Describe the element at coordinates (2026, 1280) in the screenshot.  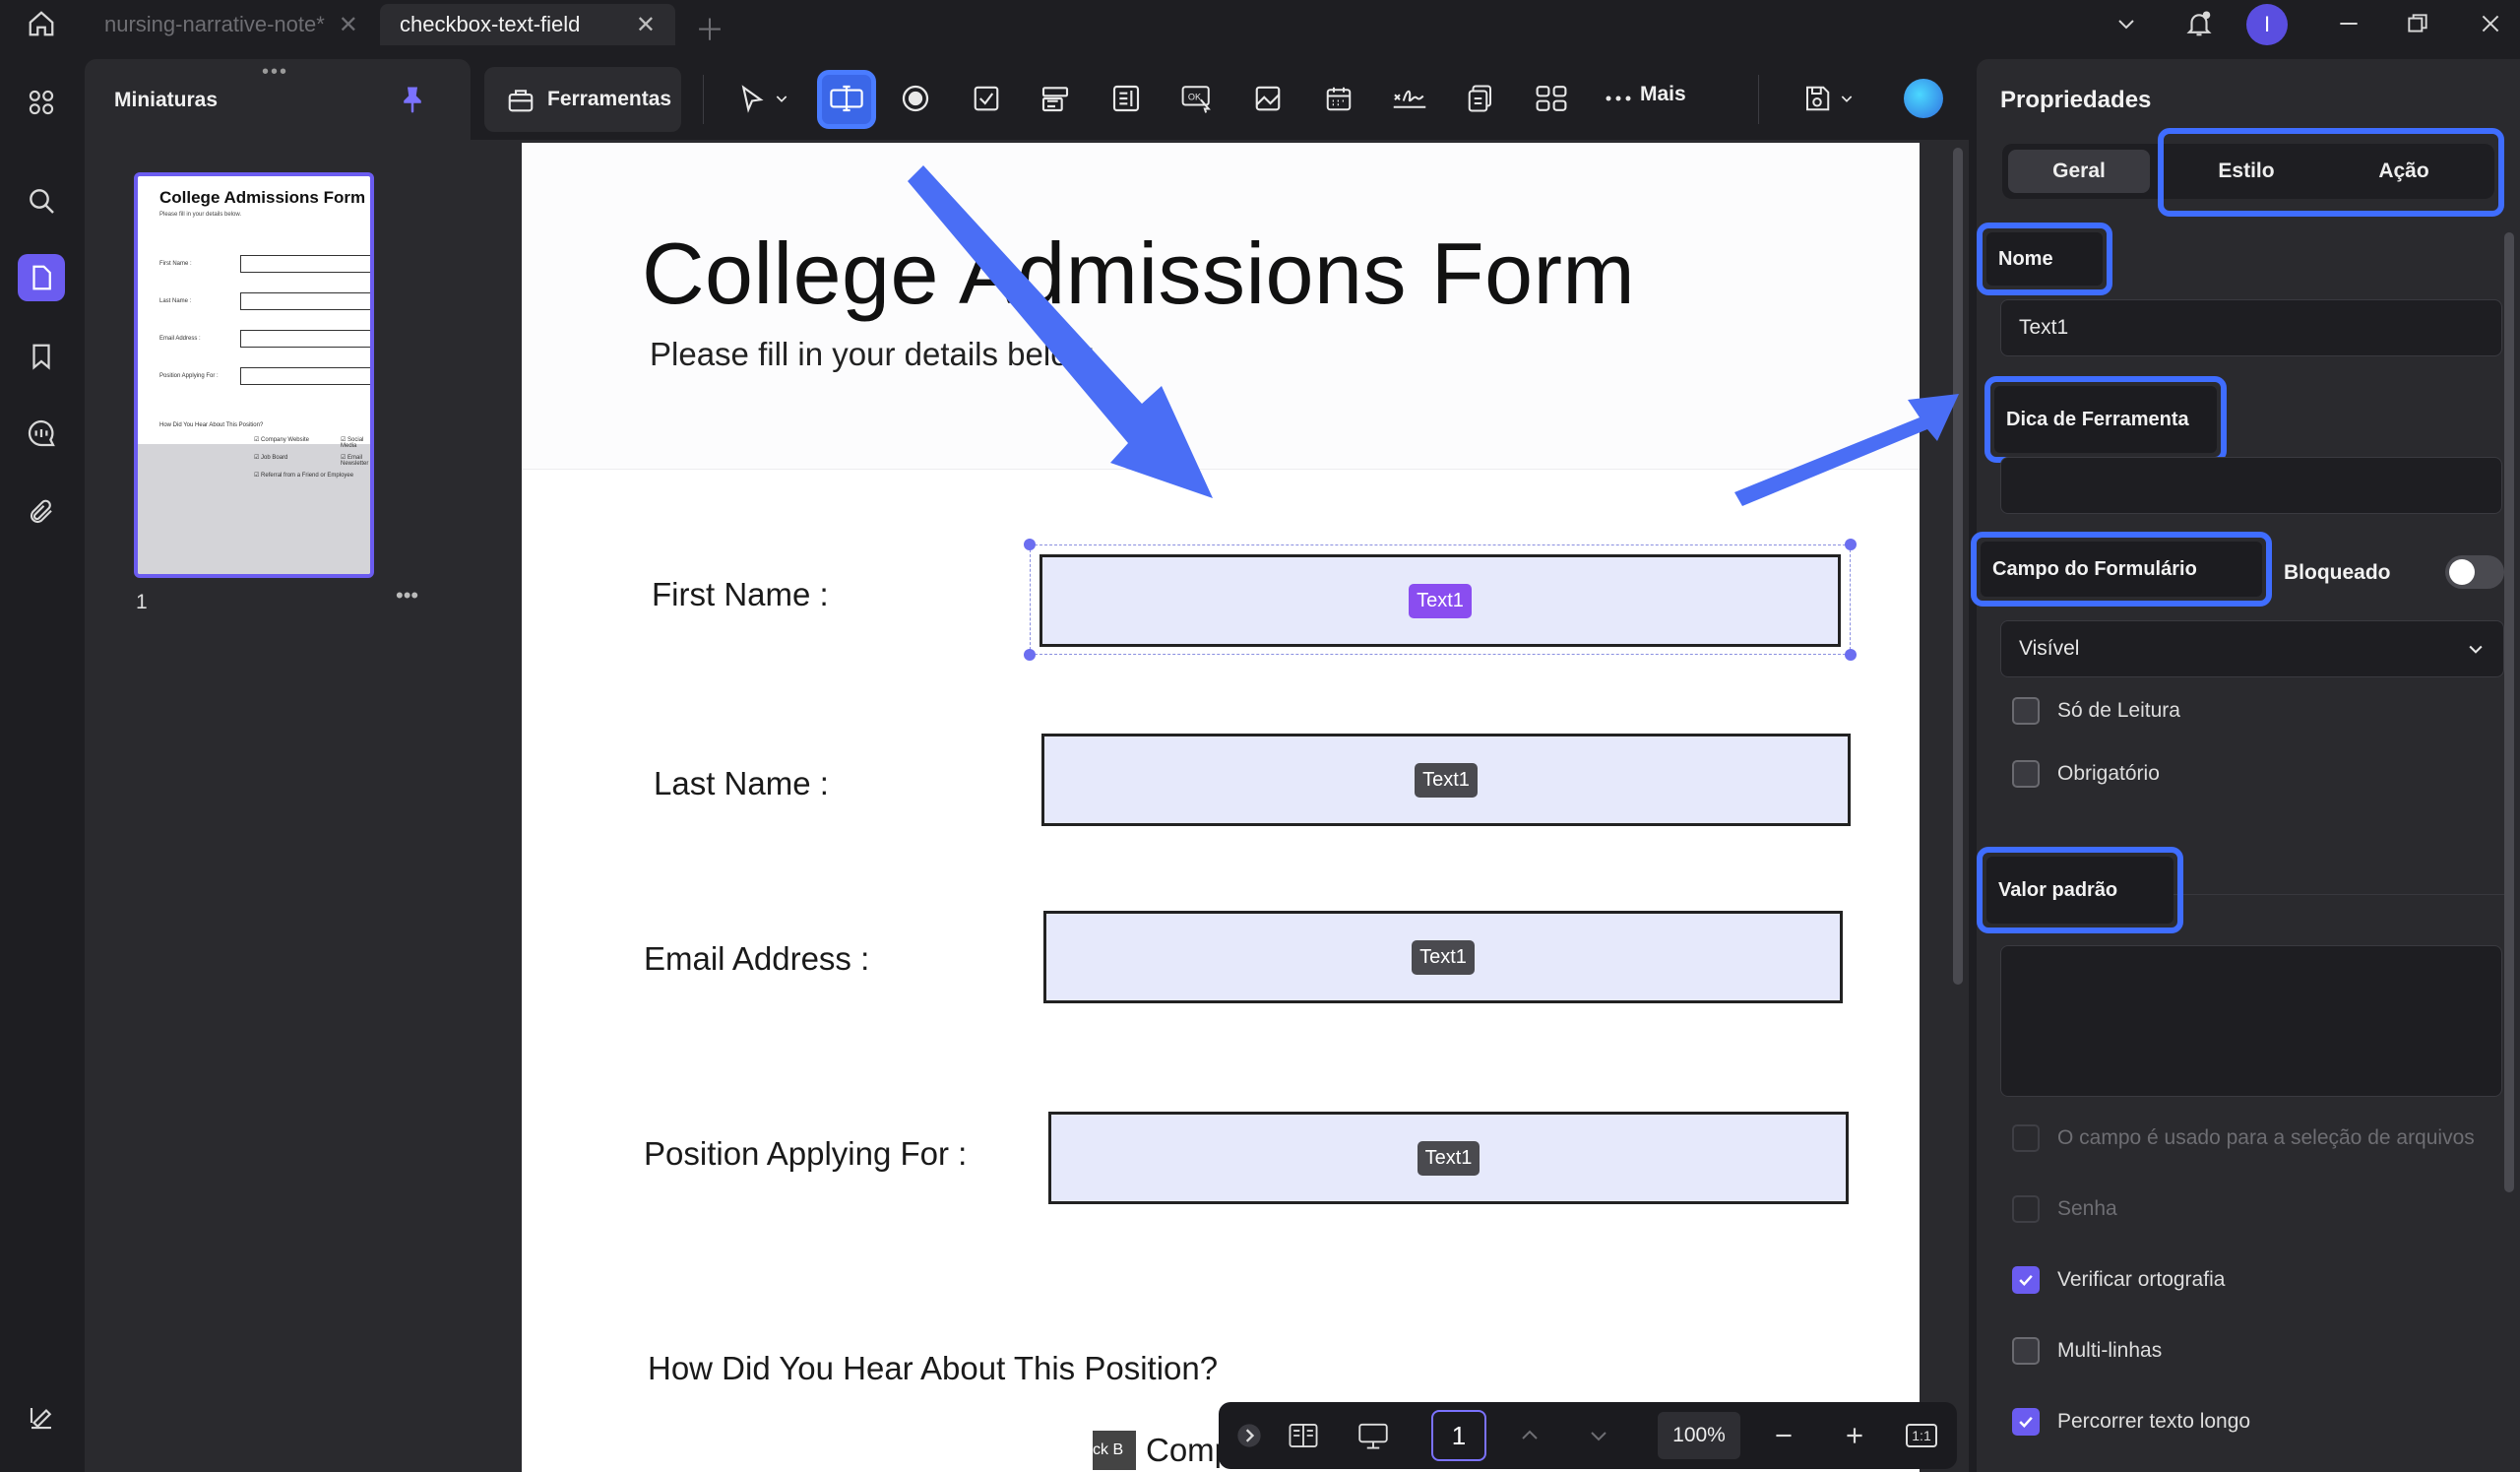
I see `spell-check-checkbox` at that location.